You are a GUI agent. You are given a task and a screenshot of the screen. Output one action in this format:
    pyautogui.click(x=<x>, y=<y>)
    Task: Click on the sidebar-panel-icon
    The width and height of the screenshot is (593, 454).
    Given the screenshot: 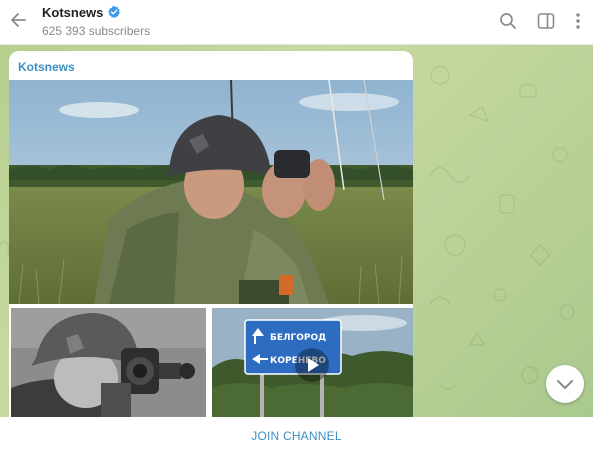 What is the action you would take?
    pyautogui.click(x=546, y=21)
    